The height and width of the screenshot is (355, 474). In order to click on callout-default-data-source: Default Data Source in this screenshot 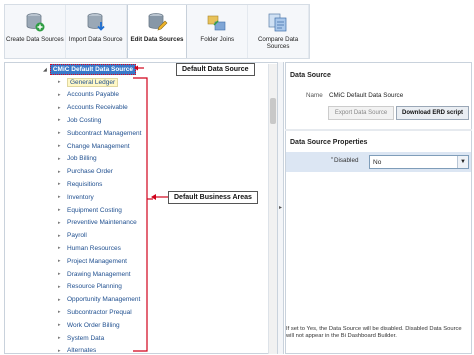, I will do `click(215, 69)`.